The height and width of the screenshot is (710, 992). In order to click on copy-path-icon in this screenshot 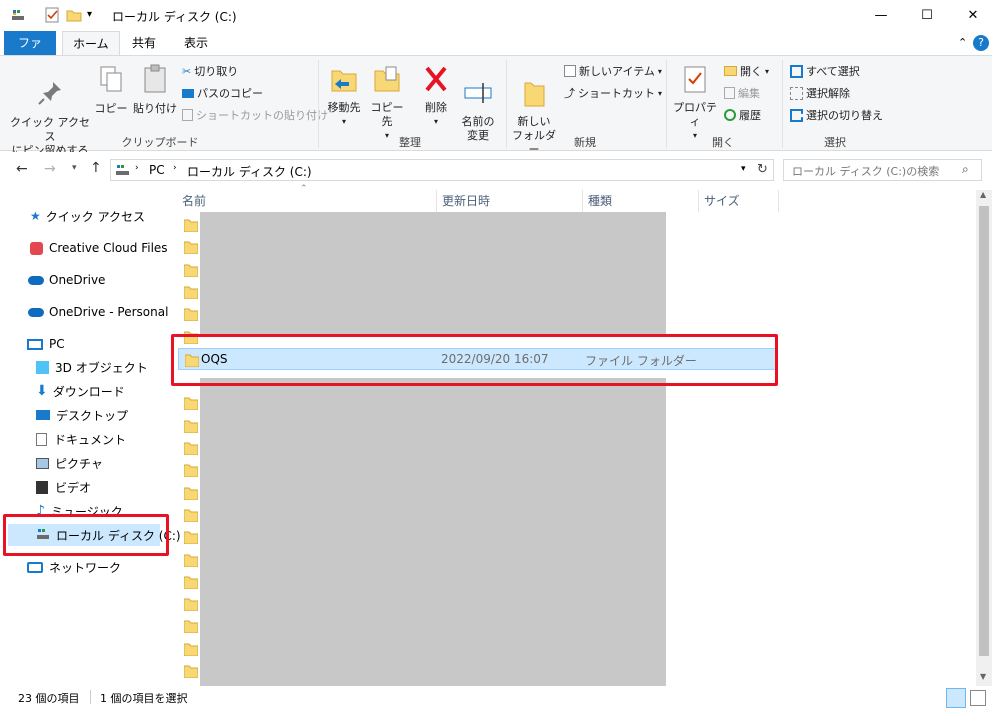, I will do `click(188, 93)`.